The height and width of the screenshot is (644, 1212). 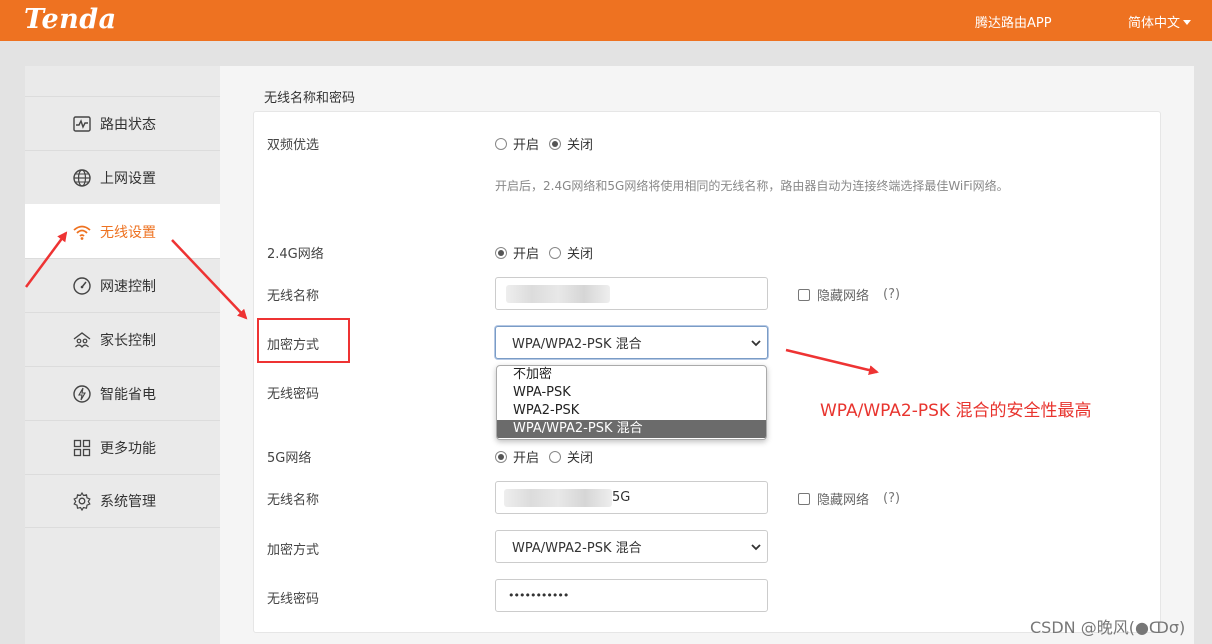 I want to click on tenda-logo: Tenda, so click(x=70, y=19).